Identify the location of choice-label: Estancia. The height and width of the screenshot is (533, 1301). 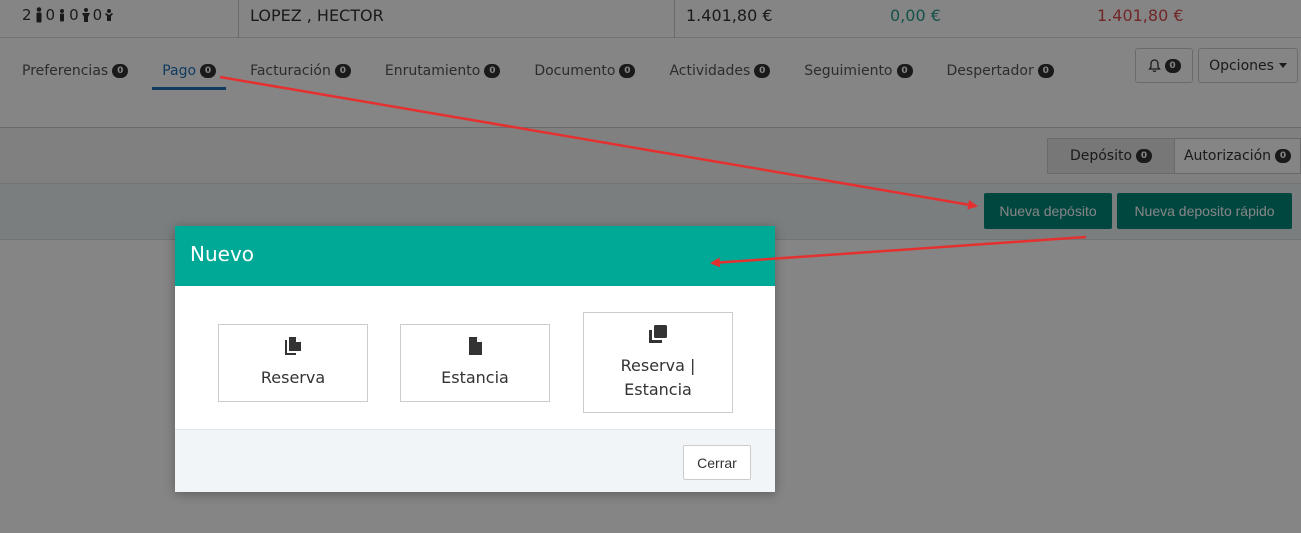
(475, 377).